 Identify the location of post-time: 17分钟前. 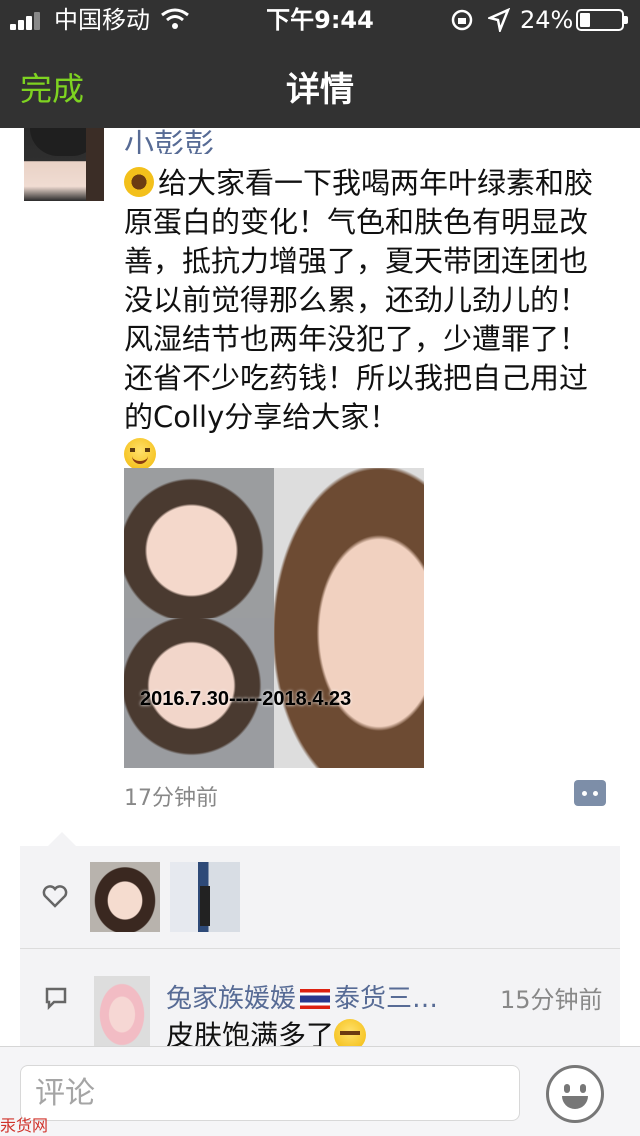
(171, 798).